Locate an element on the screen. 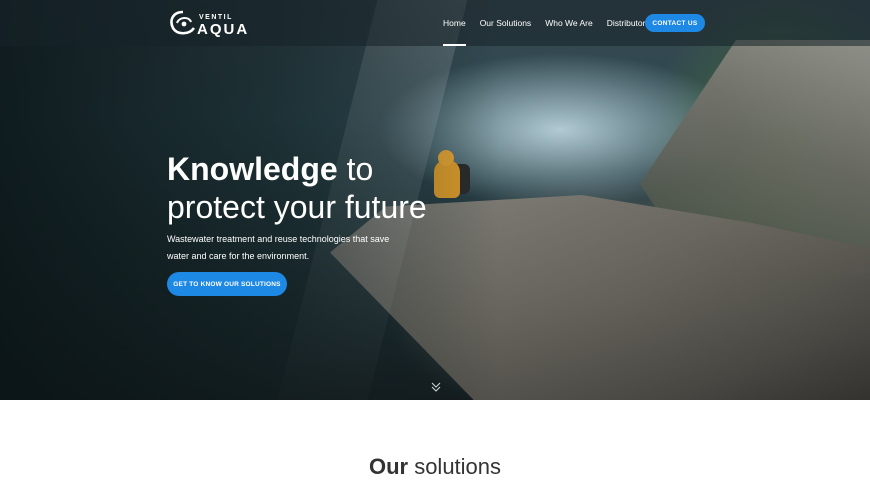 Image resolution: width=870 pixels, height=489 pixels. solutions-title: Our solutions is located at coordinates (435, 467).